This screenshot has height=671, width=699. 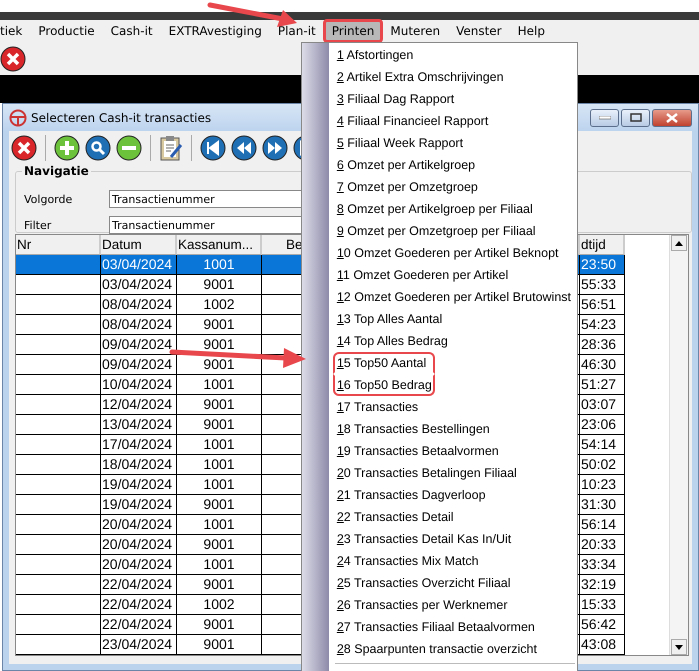 What do you see at coordinates (407, 165) in the screenshot?
I see `menu-item: 6 Omzet per Artikelgroep` at bounding box center [407, 165].